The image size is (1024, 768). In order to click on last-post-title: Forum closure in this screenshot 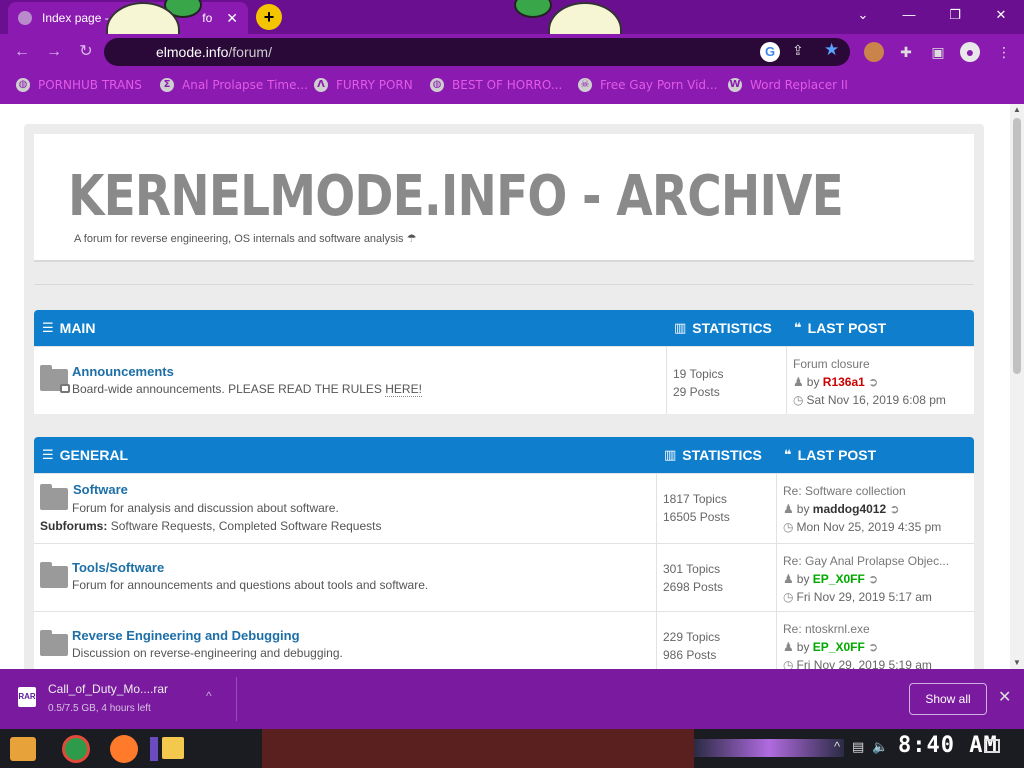, I will do `click(883, 364)`.